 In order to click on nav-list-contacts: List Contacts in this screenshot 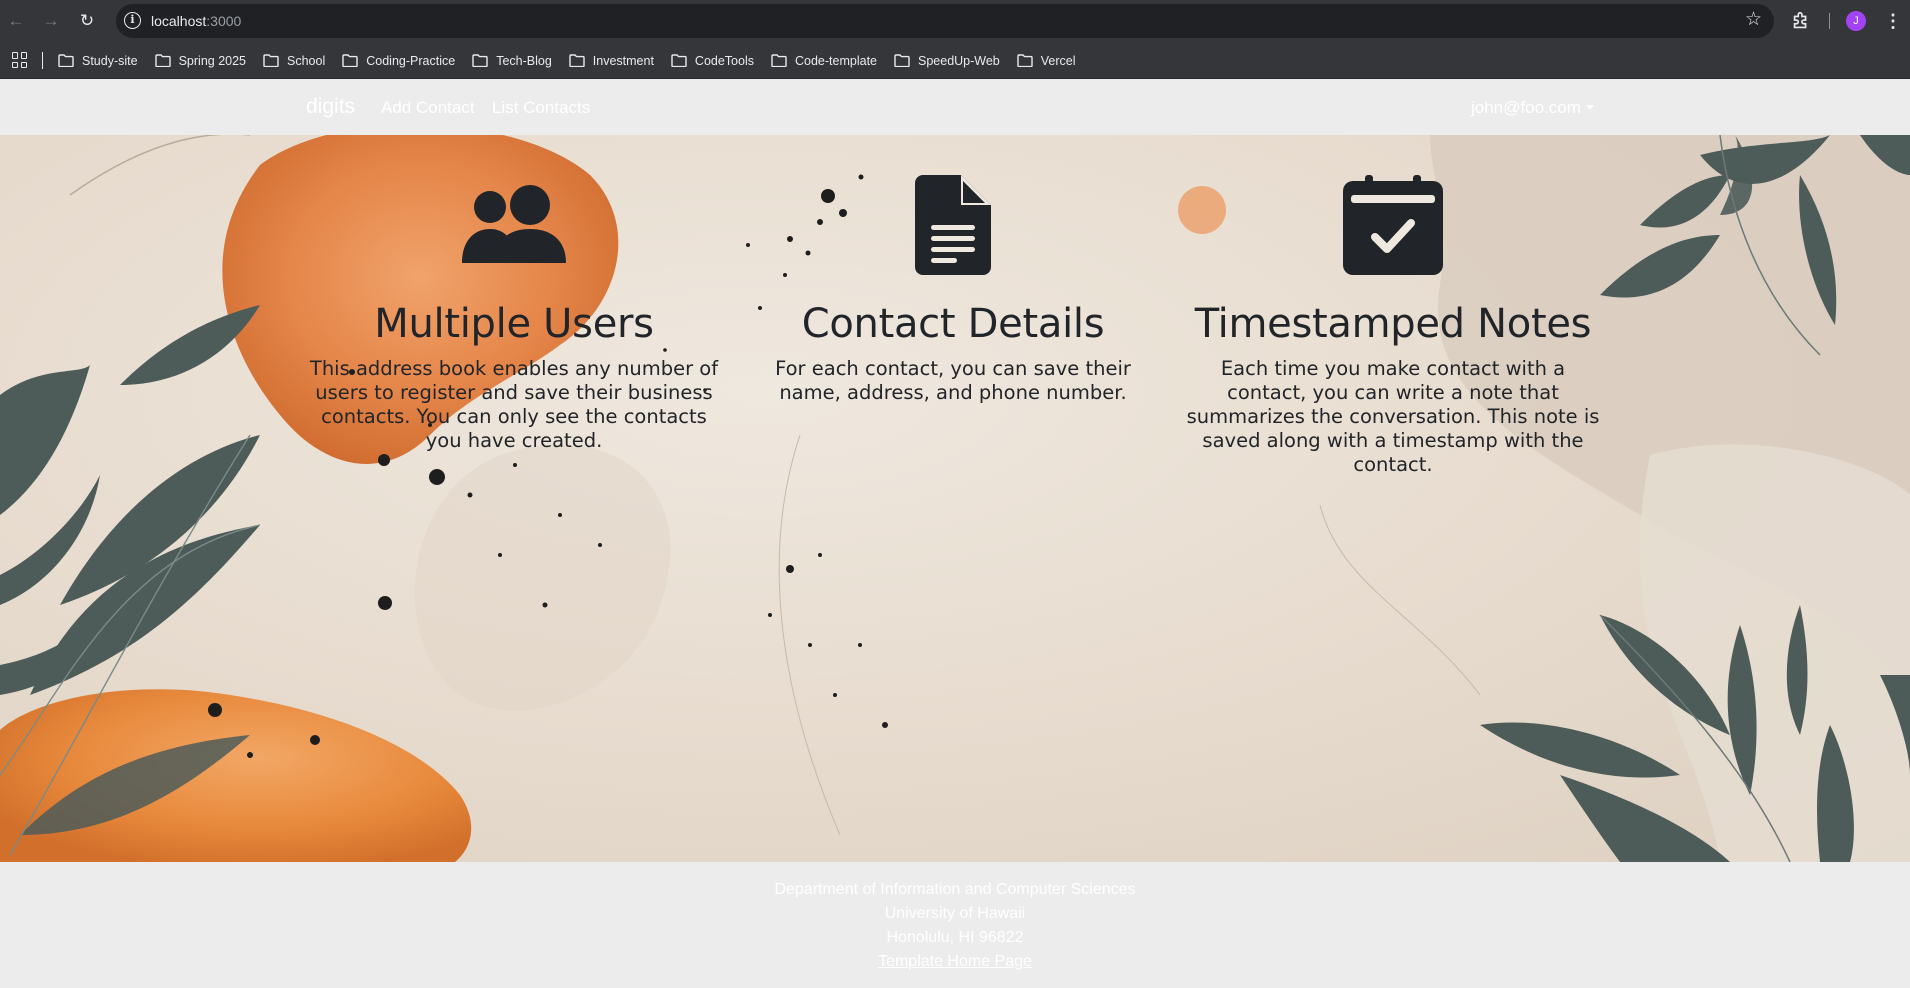, I will do `click(541, 108)`.